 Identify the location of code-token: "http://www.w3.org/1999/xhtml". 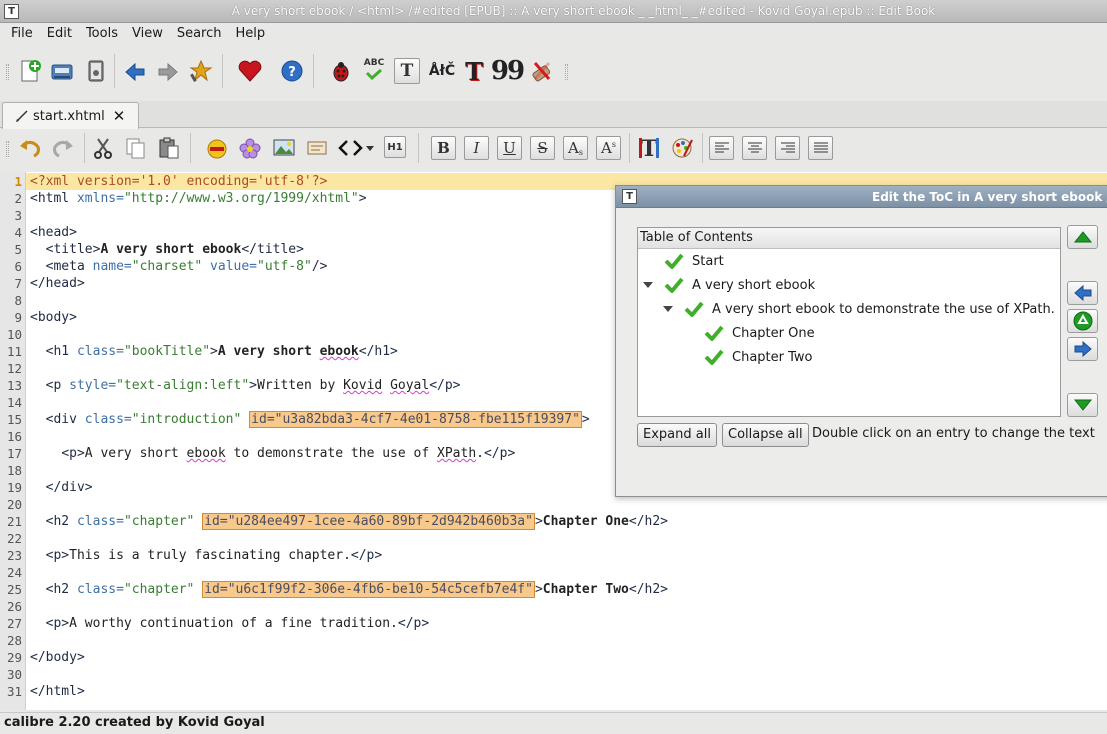
(241, 198).